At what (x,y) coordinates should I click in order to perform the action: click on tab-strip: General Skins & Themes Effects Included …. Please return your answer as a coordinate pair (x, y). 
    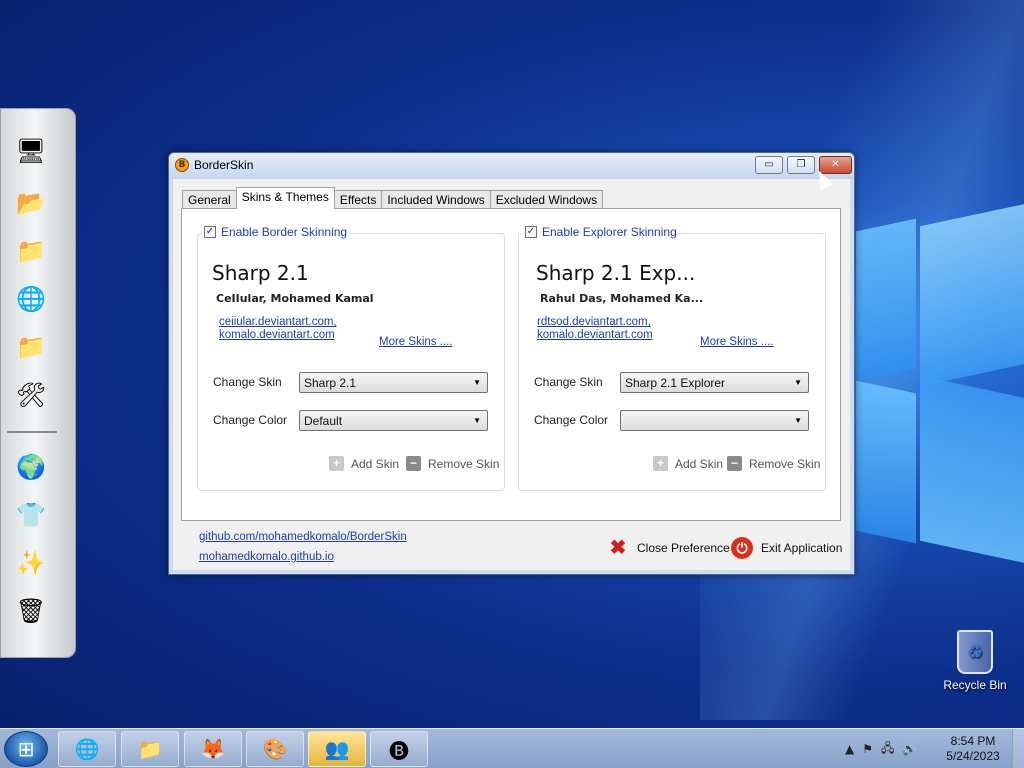
    Looking at the image, I should click on (393, 198).